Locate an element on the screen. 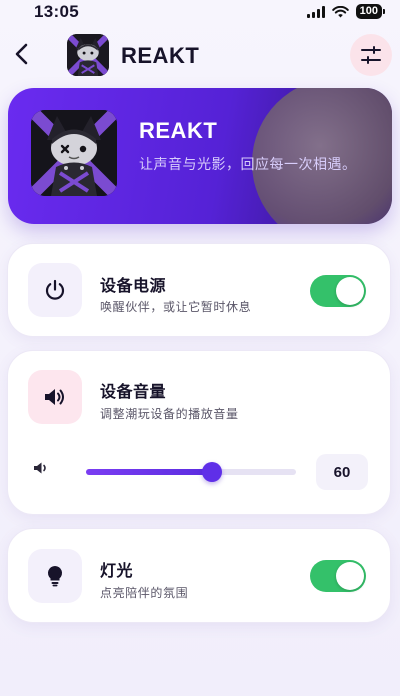 This screenshot has width=400, height=696. power-icon is located at coordinates (55, 289).